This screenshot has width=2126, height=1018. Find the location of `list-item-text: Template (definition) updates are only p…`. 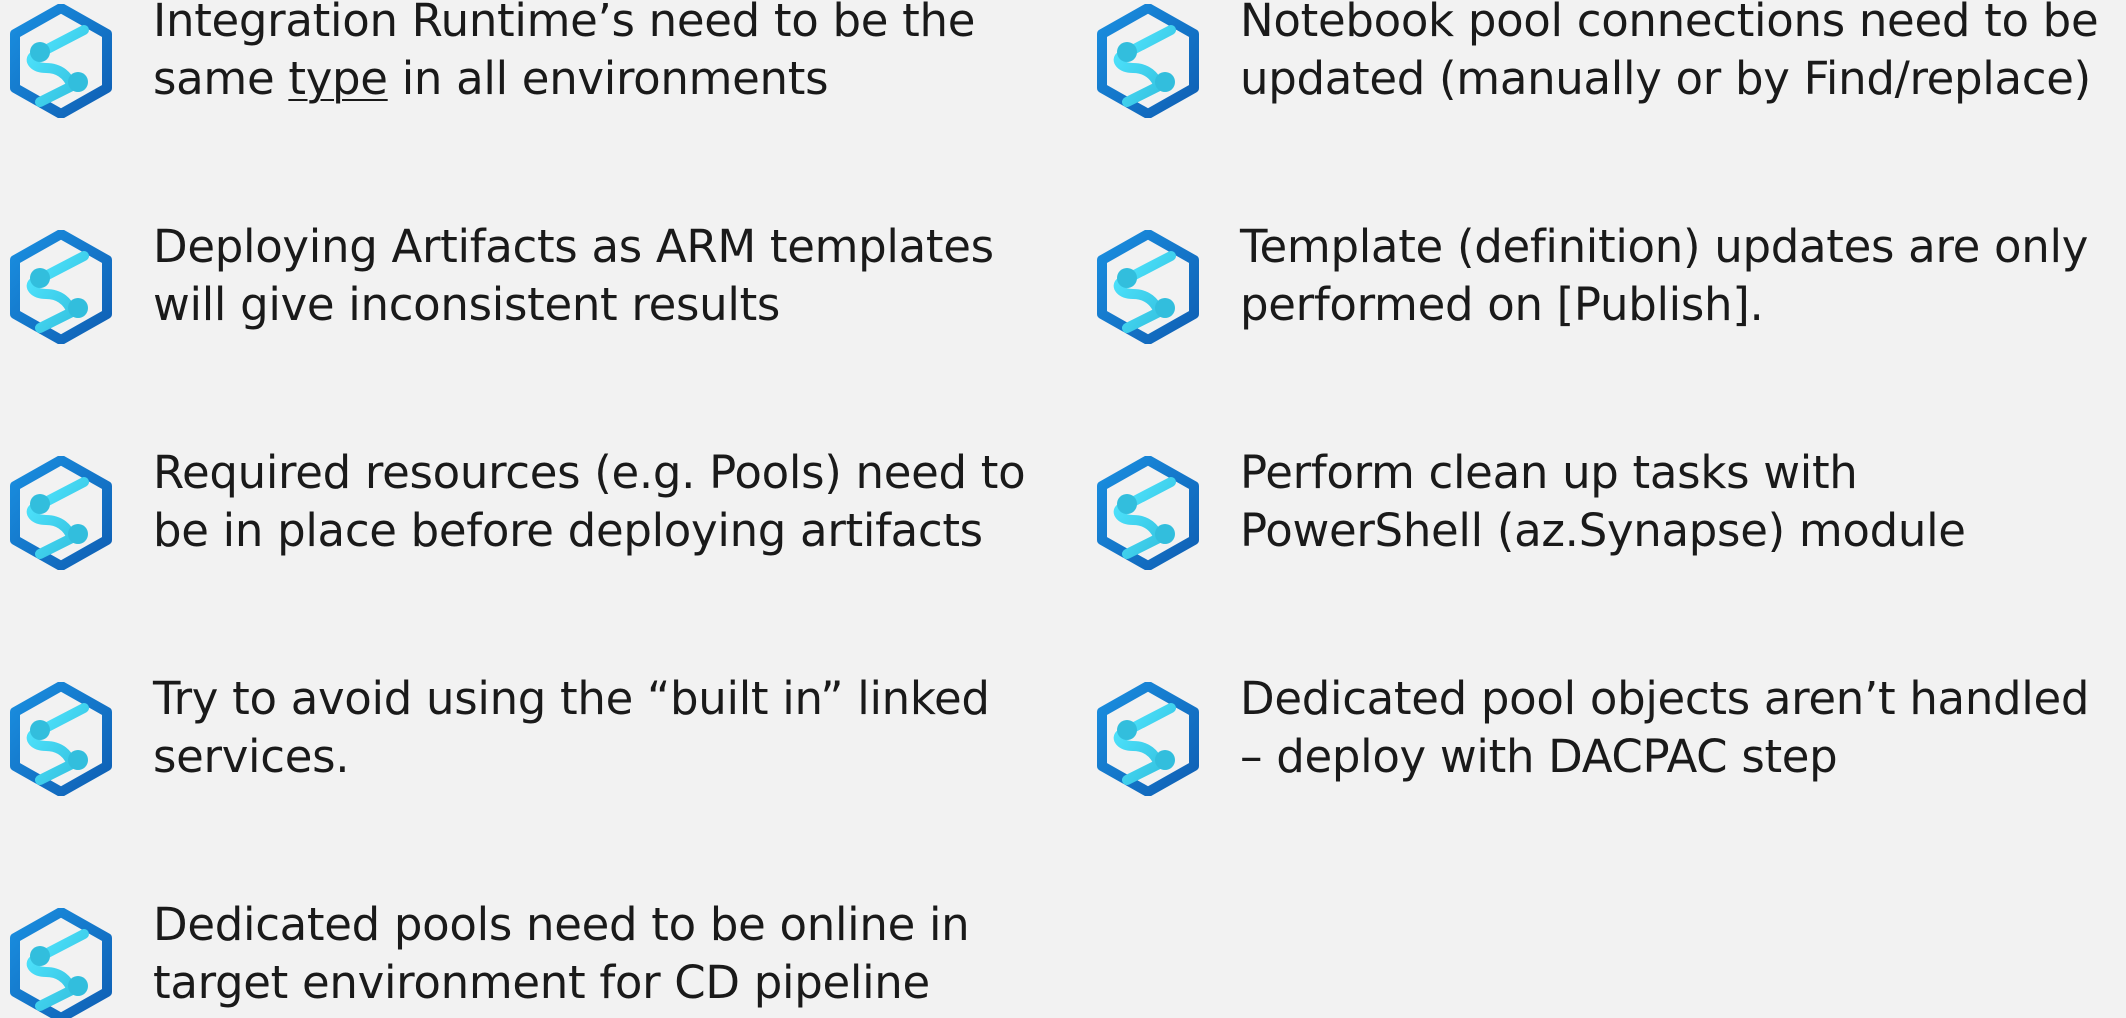

list-item-text: Template (definition) updates are only p… is located at coordinates (1664, 276).